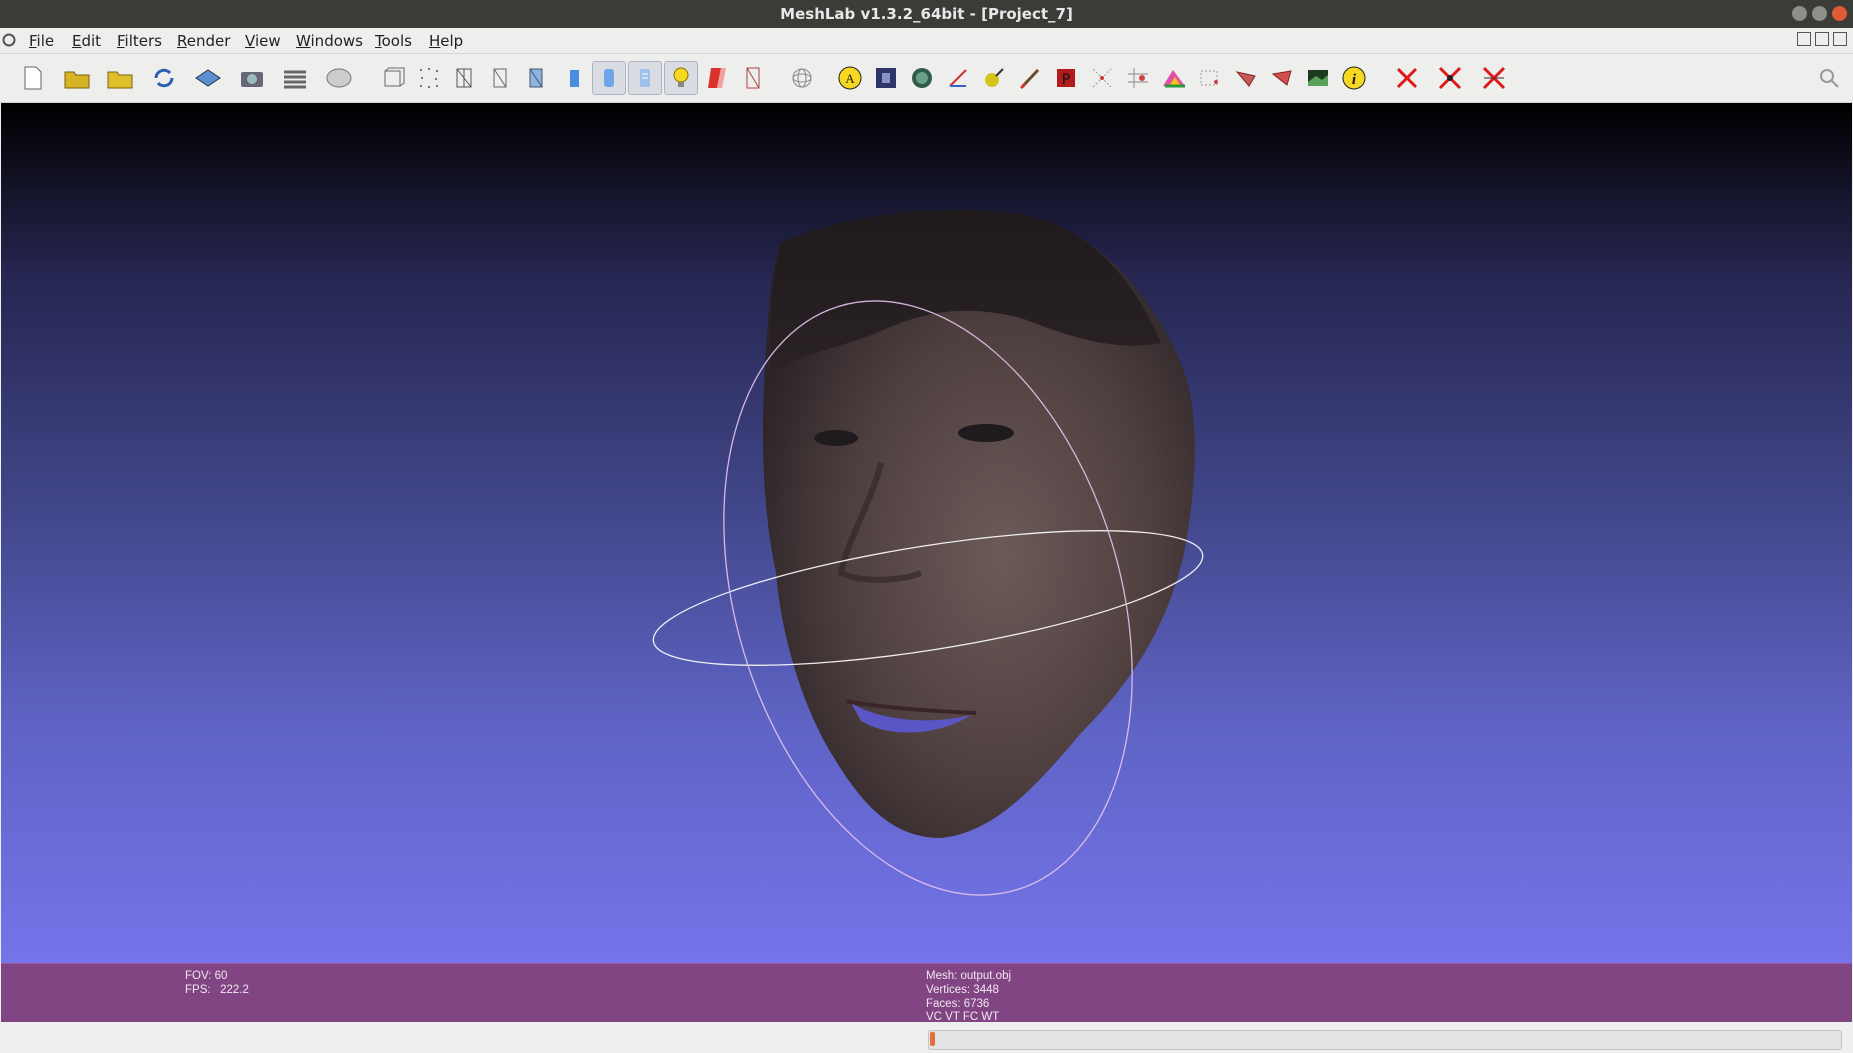 The image size is (1853, 1053). What do you see at coordinates (753, 78) in the screenshot?
I see `back-face-culling-icon` at bounding box center [753, 78].